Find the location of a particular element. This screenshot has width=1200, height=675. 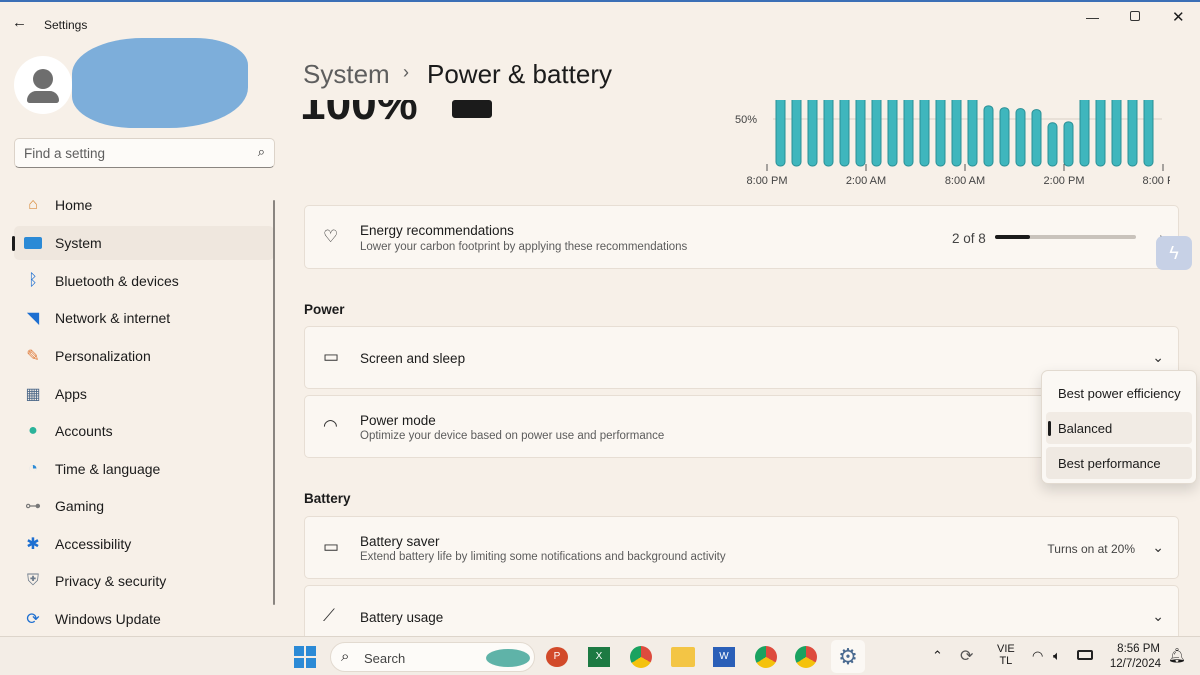

y-tick-label: 50% is located at coordinates (746, 120).